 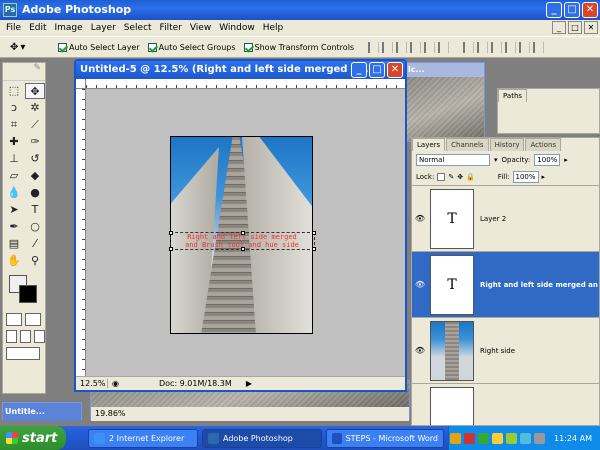 I want to click on blend-mode-select: Normal, so click(x=453, y=160).